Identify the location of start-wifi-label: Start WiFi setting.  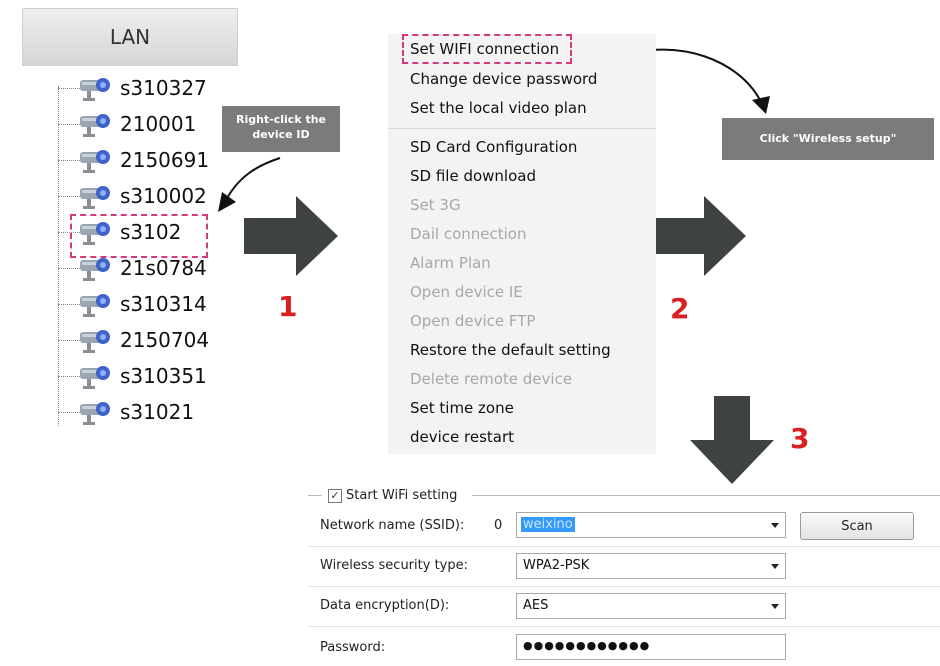
(402, 495).